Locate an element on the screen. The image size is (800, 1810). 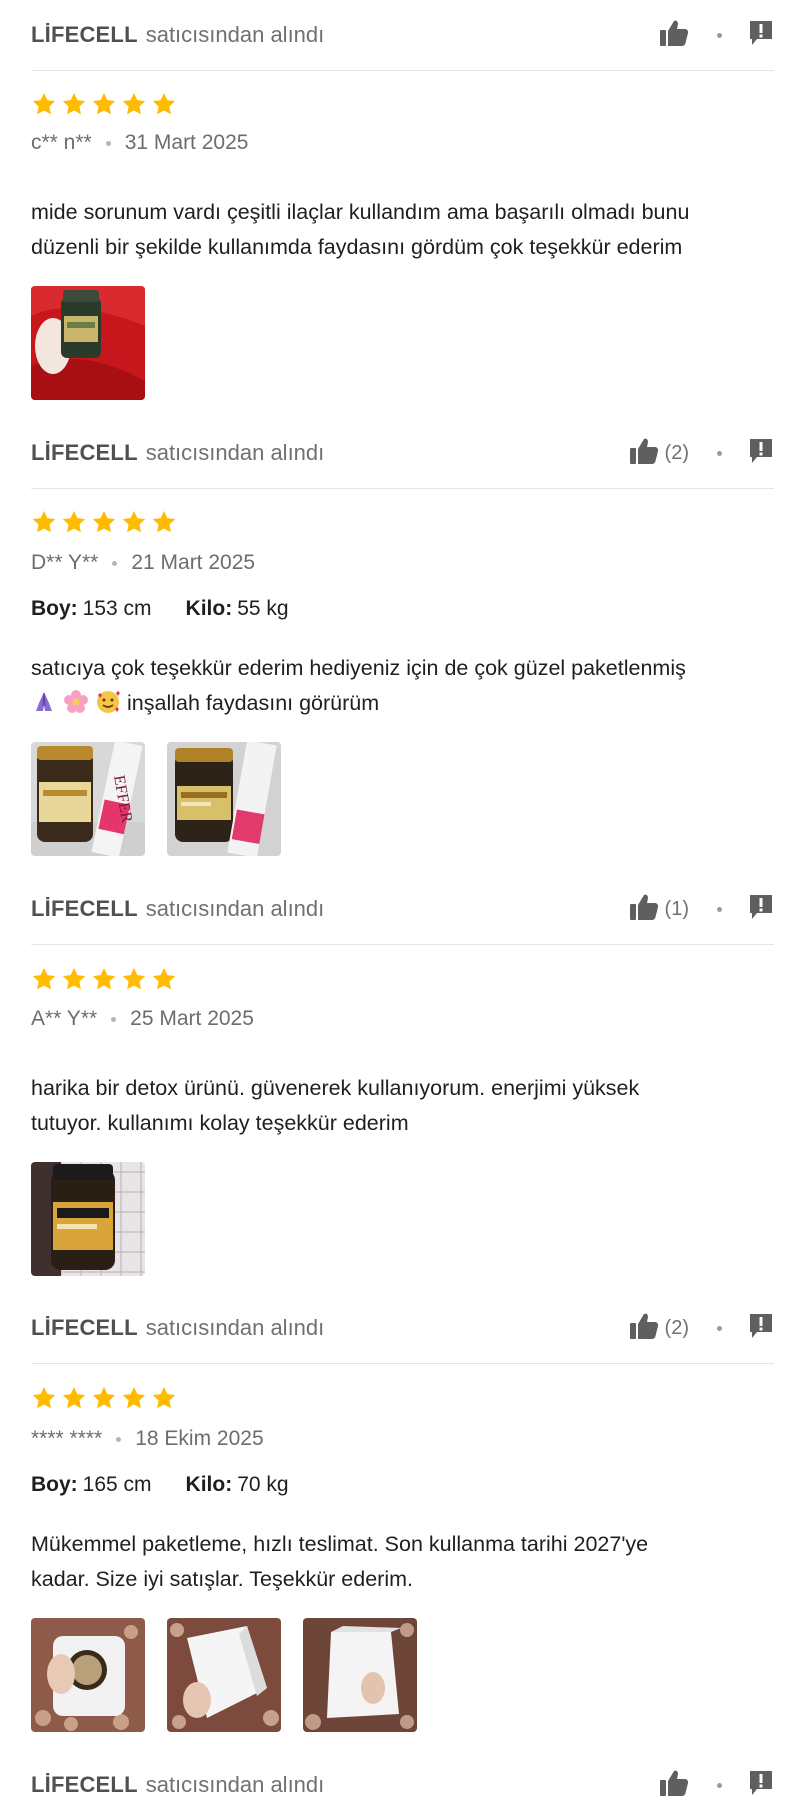
review-meta: D** Y** 21 Mart 2025 is located at coordinates (143, 563).